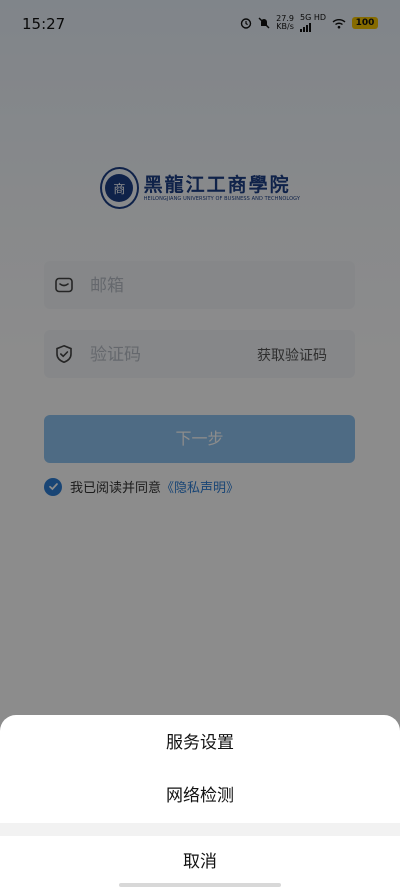 Image resolution: width=400 pixels, height=889 pixels. What do you see at coordinates (200, 862) in the screenshot?
I see `cancel-button: 取消` at bounding box center [200, 862].